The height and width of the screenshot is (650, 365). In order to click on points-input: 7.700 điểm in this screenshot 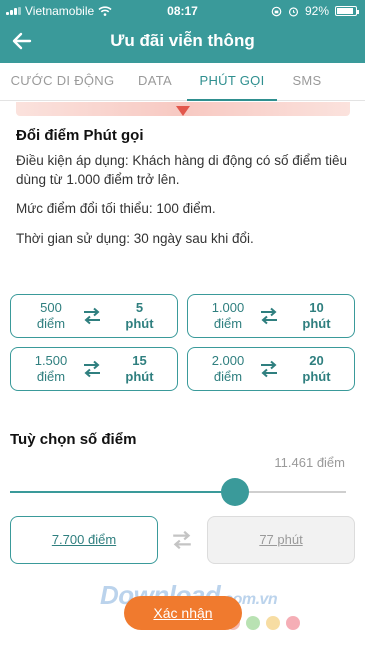, I will do `click(84, 540)`.